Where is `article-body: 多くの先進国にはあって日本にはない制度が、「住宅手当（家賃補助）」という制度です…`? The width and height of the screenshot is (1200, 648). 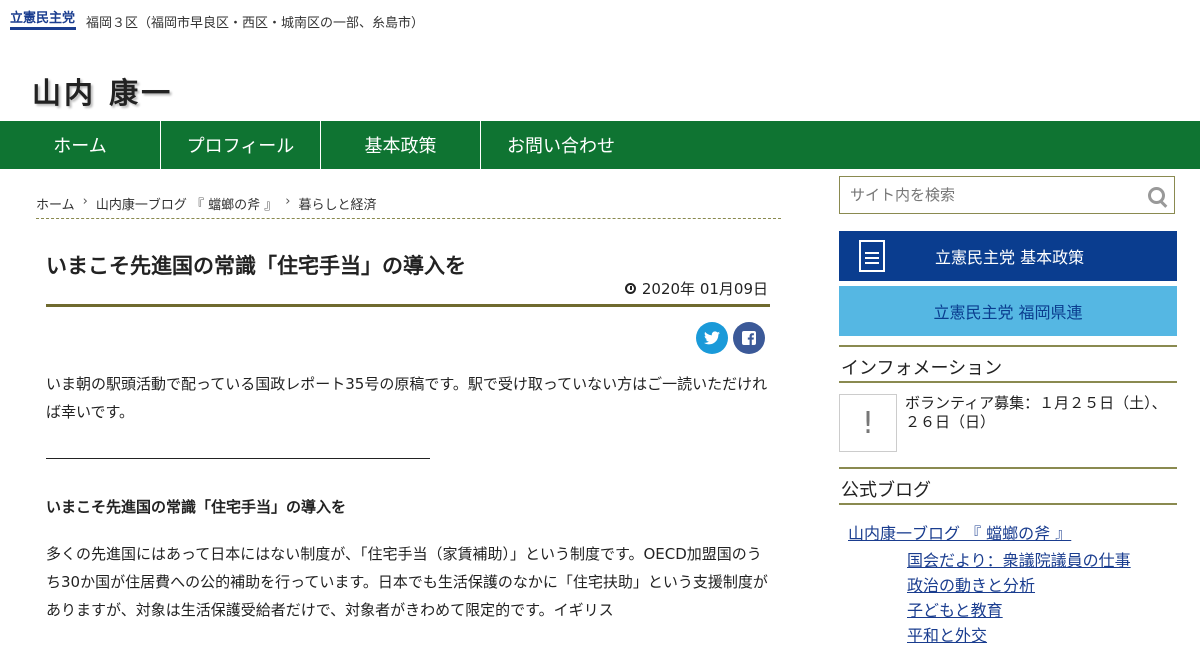 article-body: 多くの先進国にはあって日本にはない制度が、「住宅手当（家賃補助）」という制度です… is located at coordinates (407, 582).